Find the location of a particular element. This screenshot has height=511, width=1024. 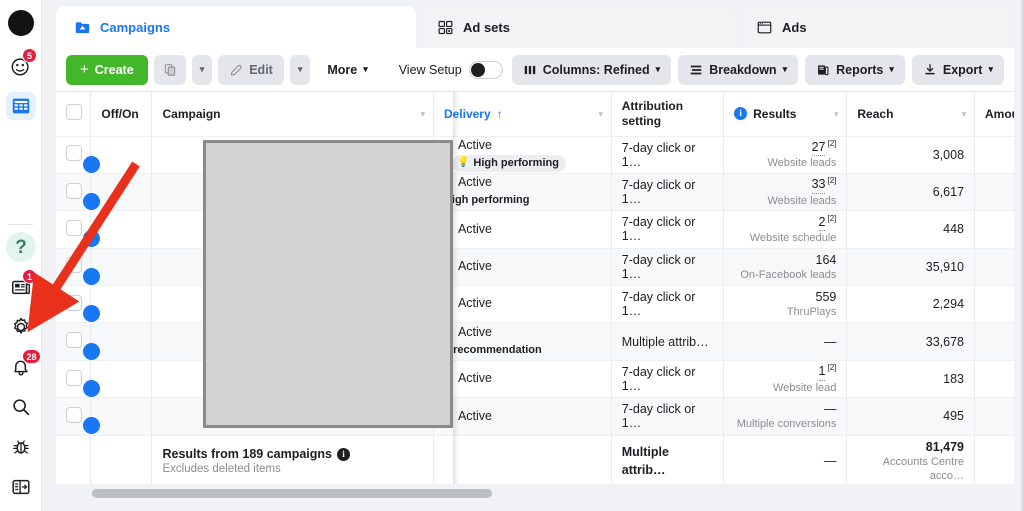

rail-item-search is located at coordinates (21, 407).